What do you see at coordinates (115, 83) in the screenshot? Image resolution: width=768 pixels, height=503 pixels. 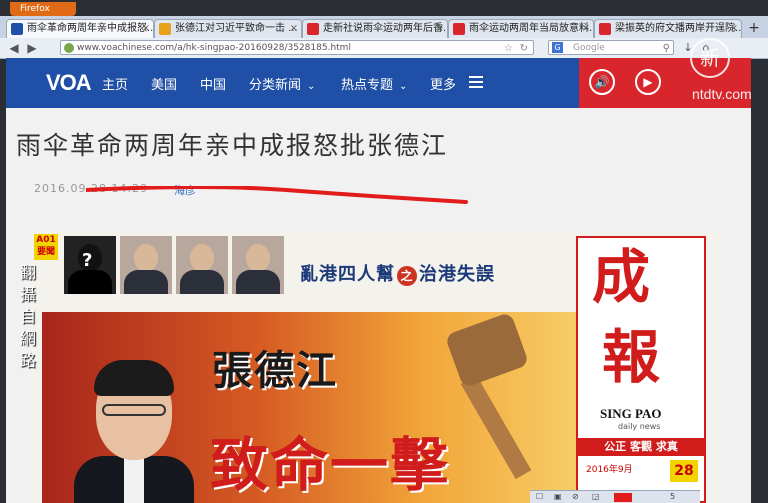 I see `nav-item-home: 主页` at bounding box center [115, 83].